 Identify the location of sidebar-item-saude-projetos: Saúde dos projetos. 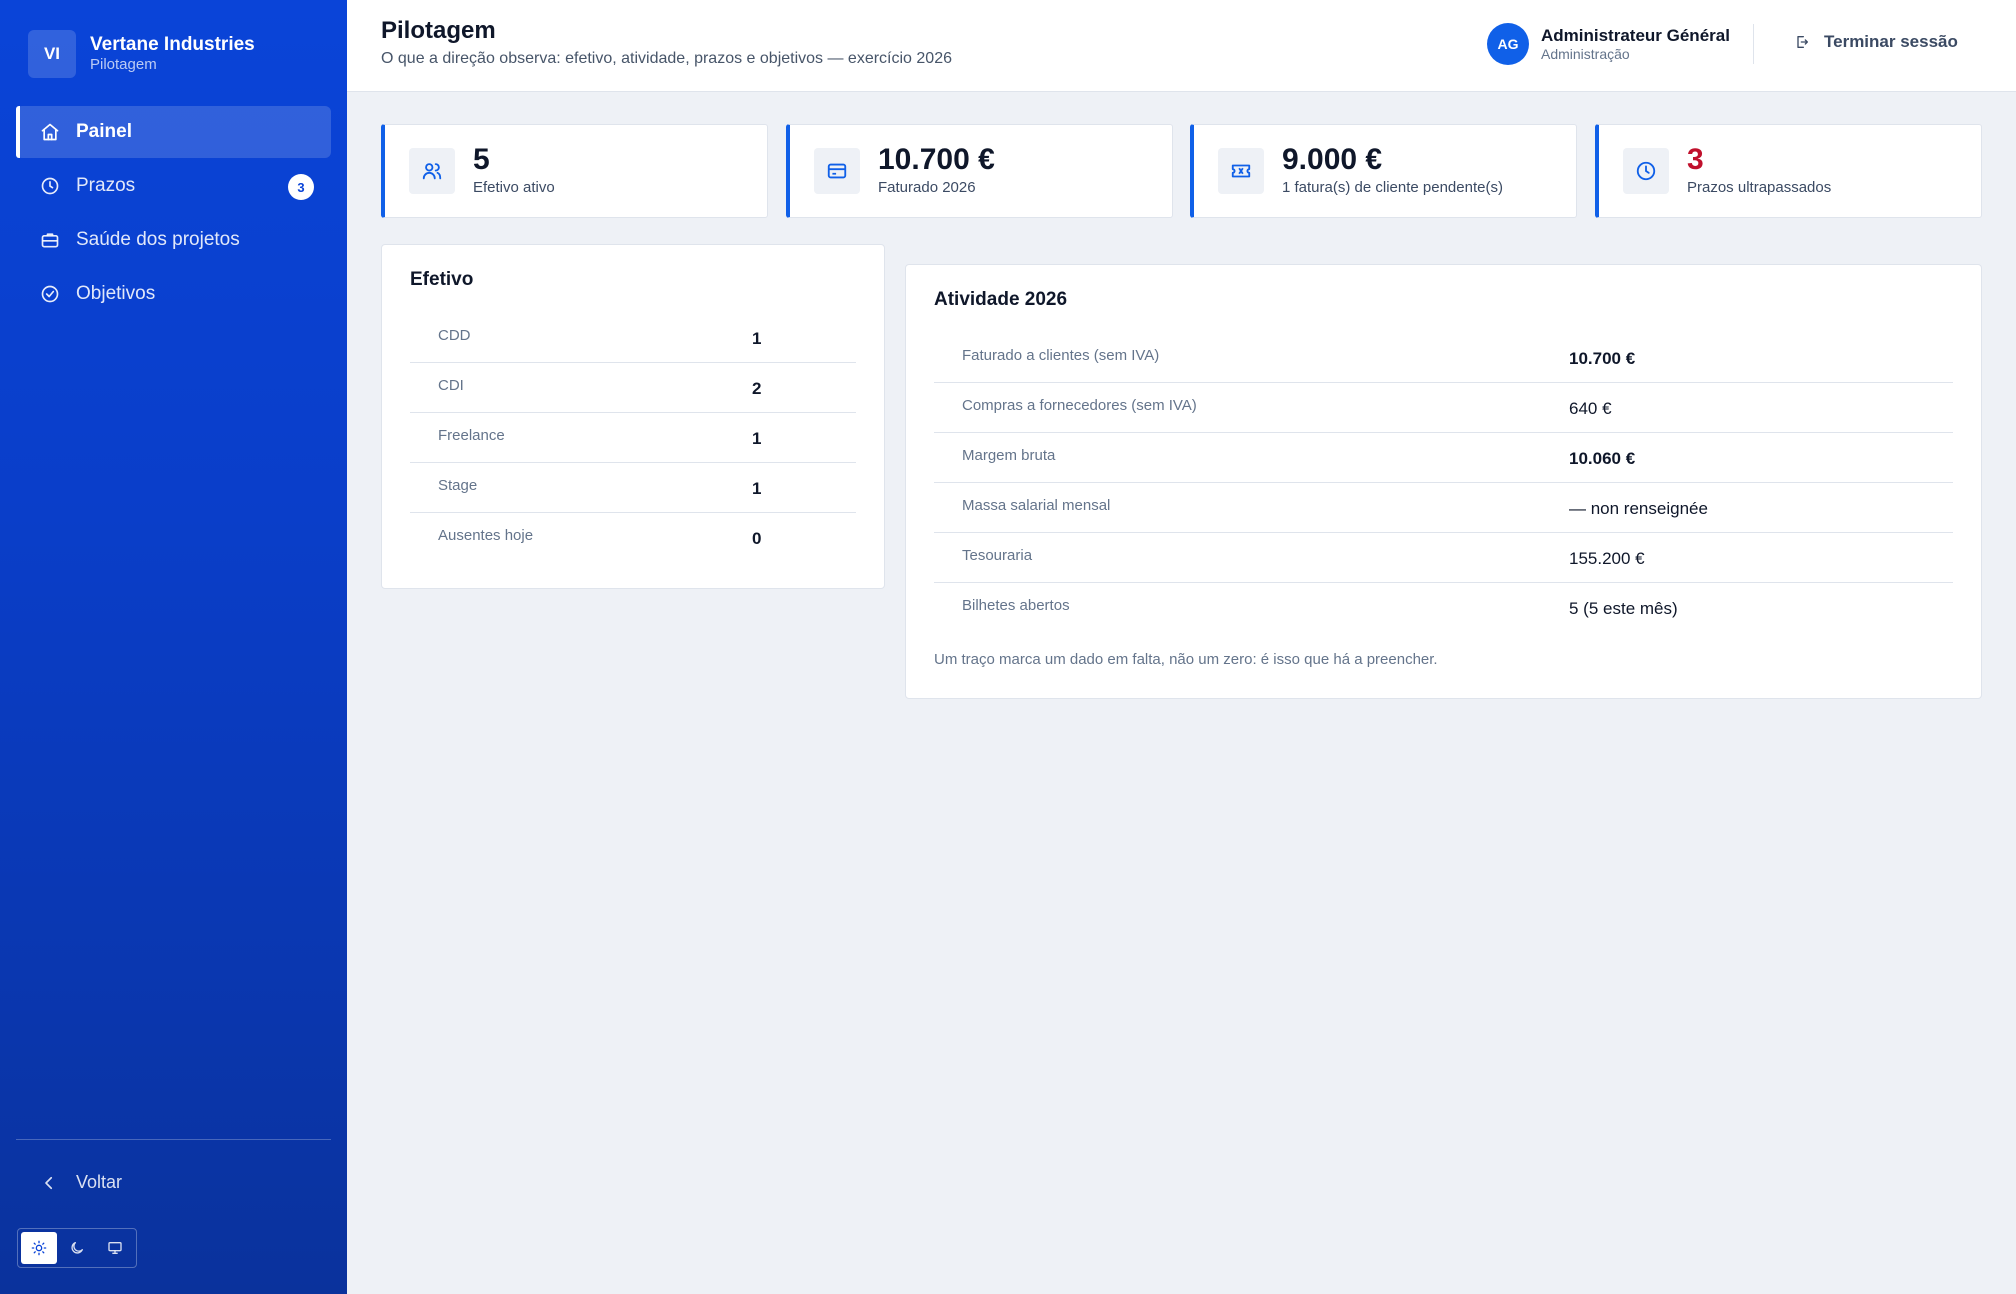
(173, 240).